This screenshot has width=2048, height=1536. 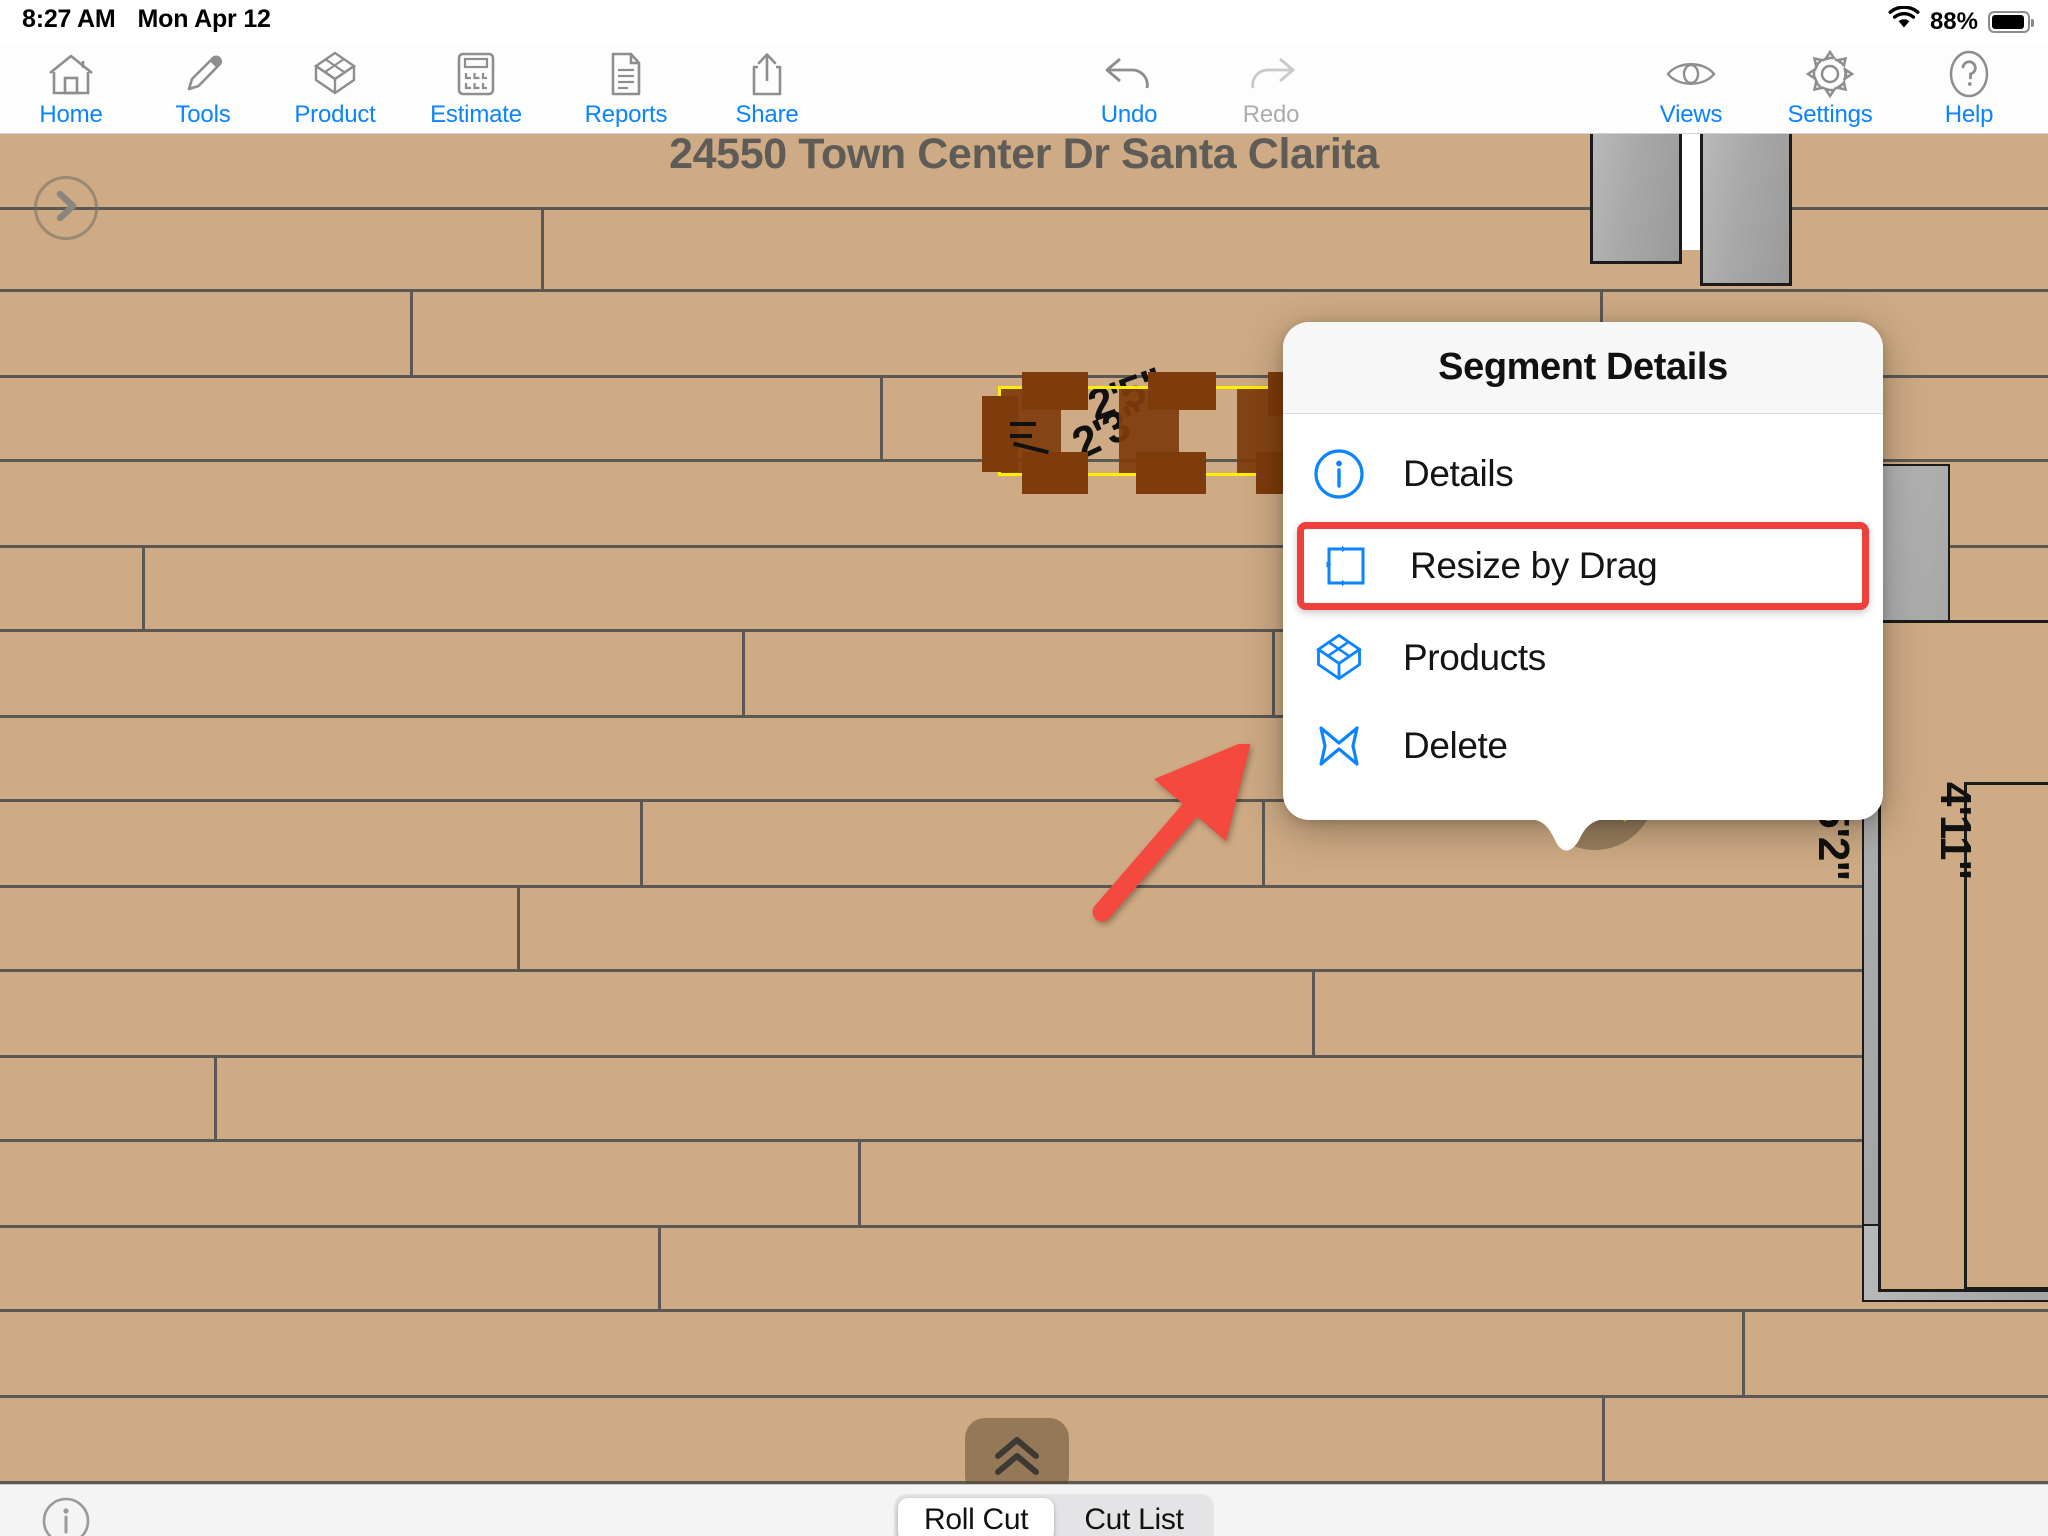 I want to click on toolbar-button-redo: Redo, so click(x=1271, y=84).